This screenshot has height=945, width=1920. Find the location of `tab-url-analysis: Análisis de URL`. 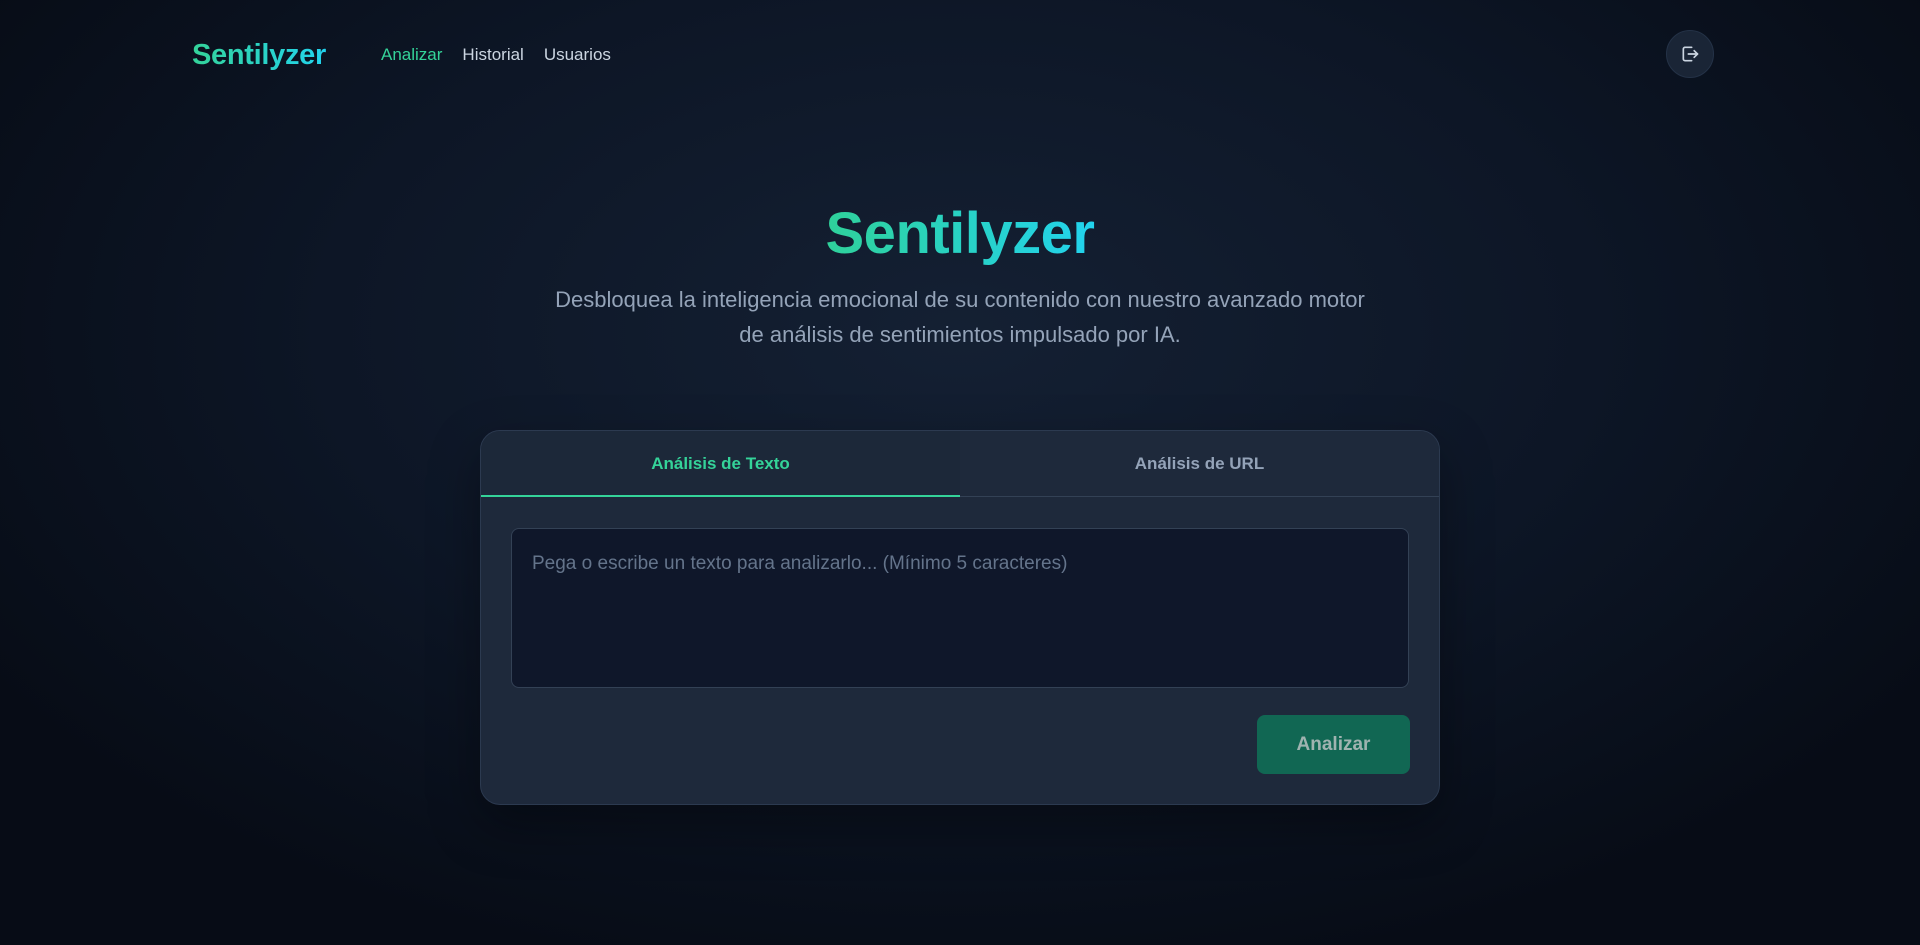

tab-url-analysis: Análisis de URL is located at coordinates (1199, 463).